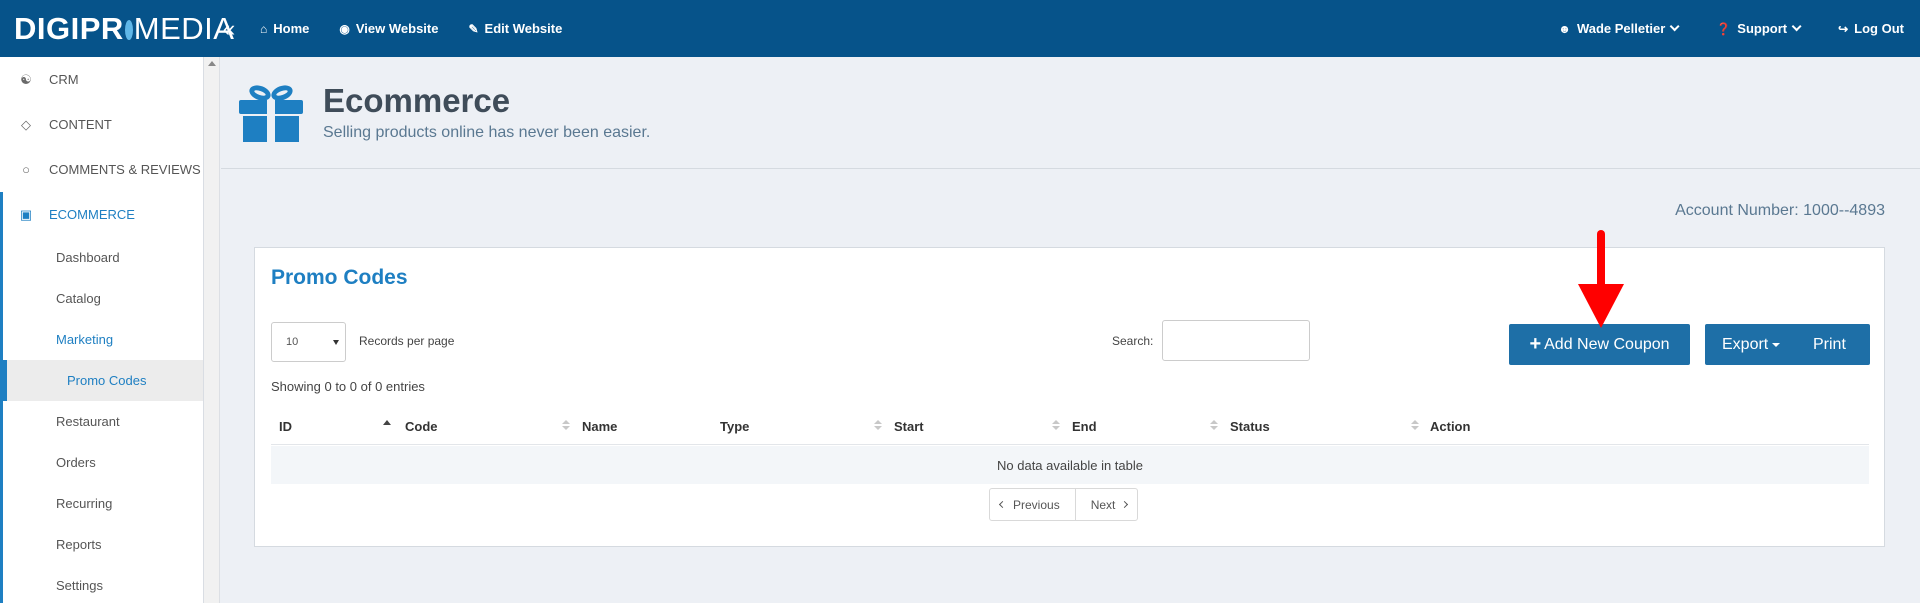  I want to click on column-end: End, so click(1084, 426).